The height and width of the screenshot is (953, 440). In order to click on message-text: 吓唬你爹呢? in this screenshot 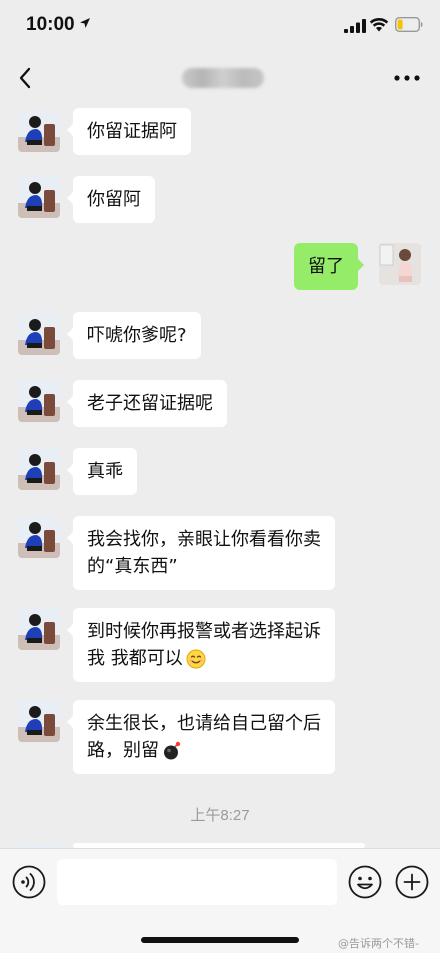, I will do `click(137, 335)`.